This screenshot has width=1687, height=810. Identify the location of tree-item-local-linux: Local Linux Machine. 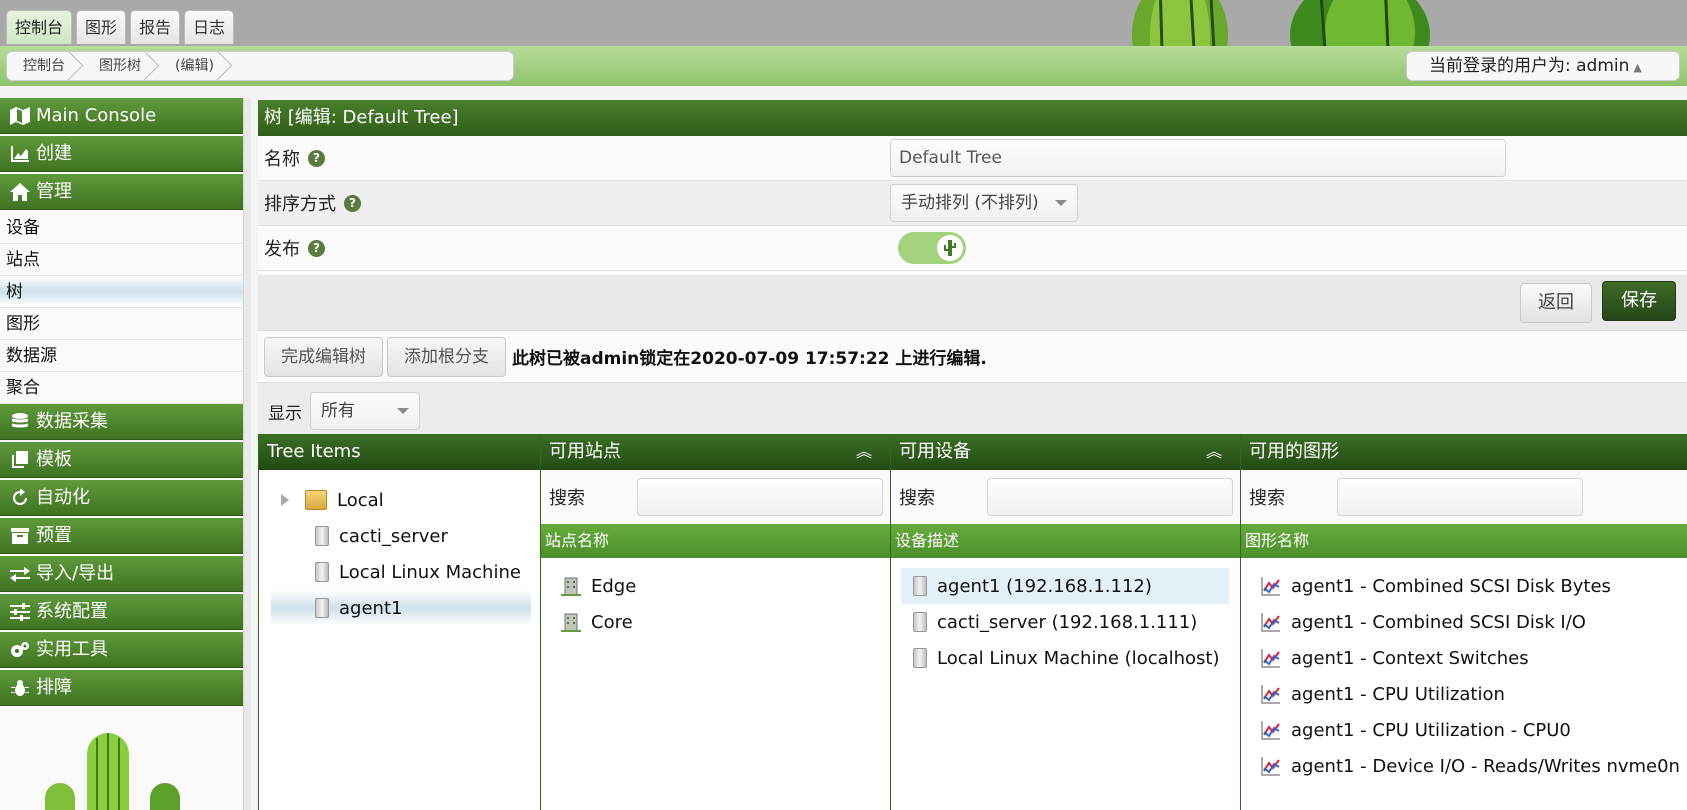
(399, 572).